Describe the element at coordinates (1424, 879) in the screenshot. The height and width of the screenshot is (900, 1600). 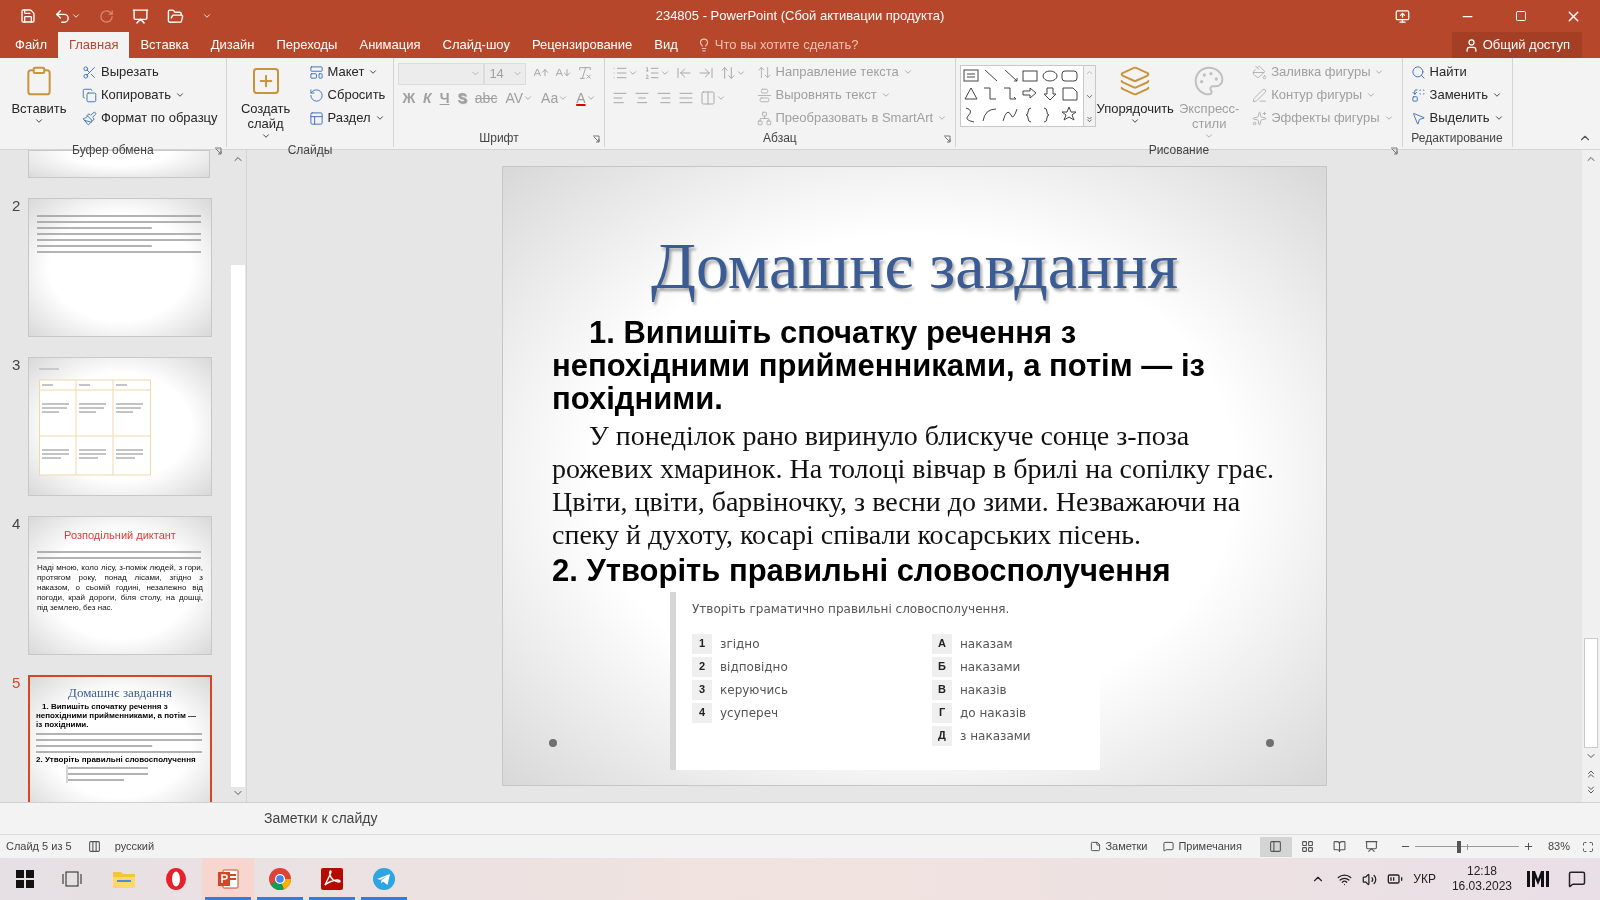
I see `input-language: УКР` at that location.